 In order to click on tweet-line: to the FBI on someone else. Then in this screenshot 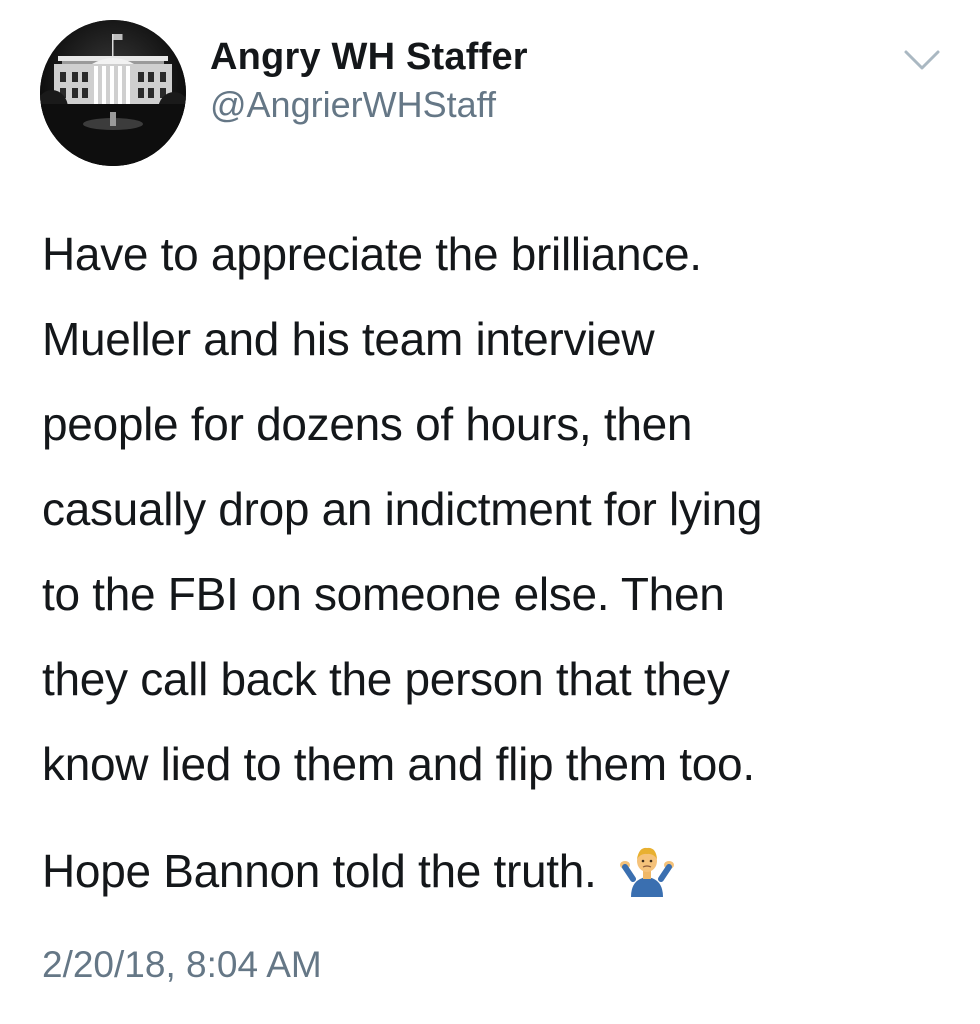, I will do `click(383, 594)`.